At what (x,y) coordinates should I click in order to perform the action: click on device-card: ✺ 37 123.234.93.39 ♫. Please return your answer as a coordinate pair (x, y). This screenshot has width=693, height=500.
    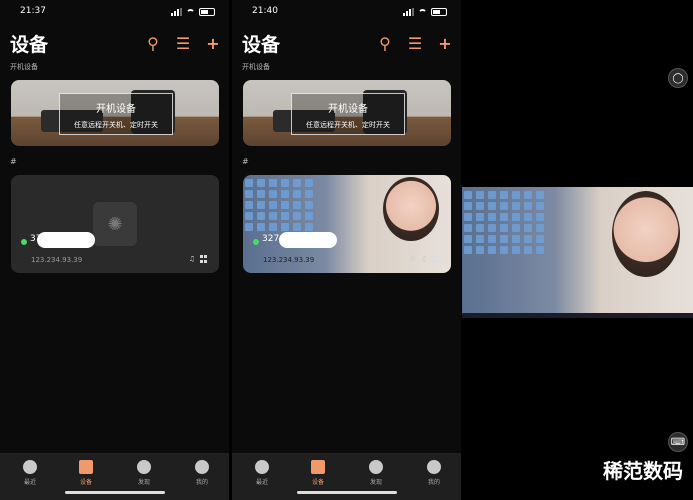
    Looking at the image, I should click on (115, 224).